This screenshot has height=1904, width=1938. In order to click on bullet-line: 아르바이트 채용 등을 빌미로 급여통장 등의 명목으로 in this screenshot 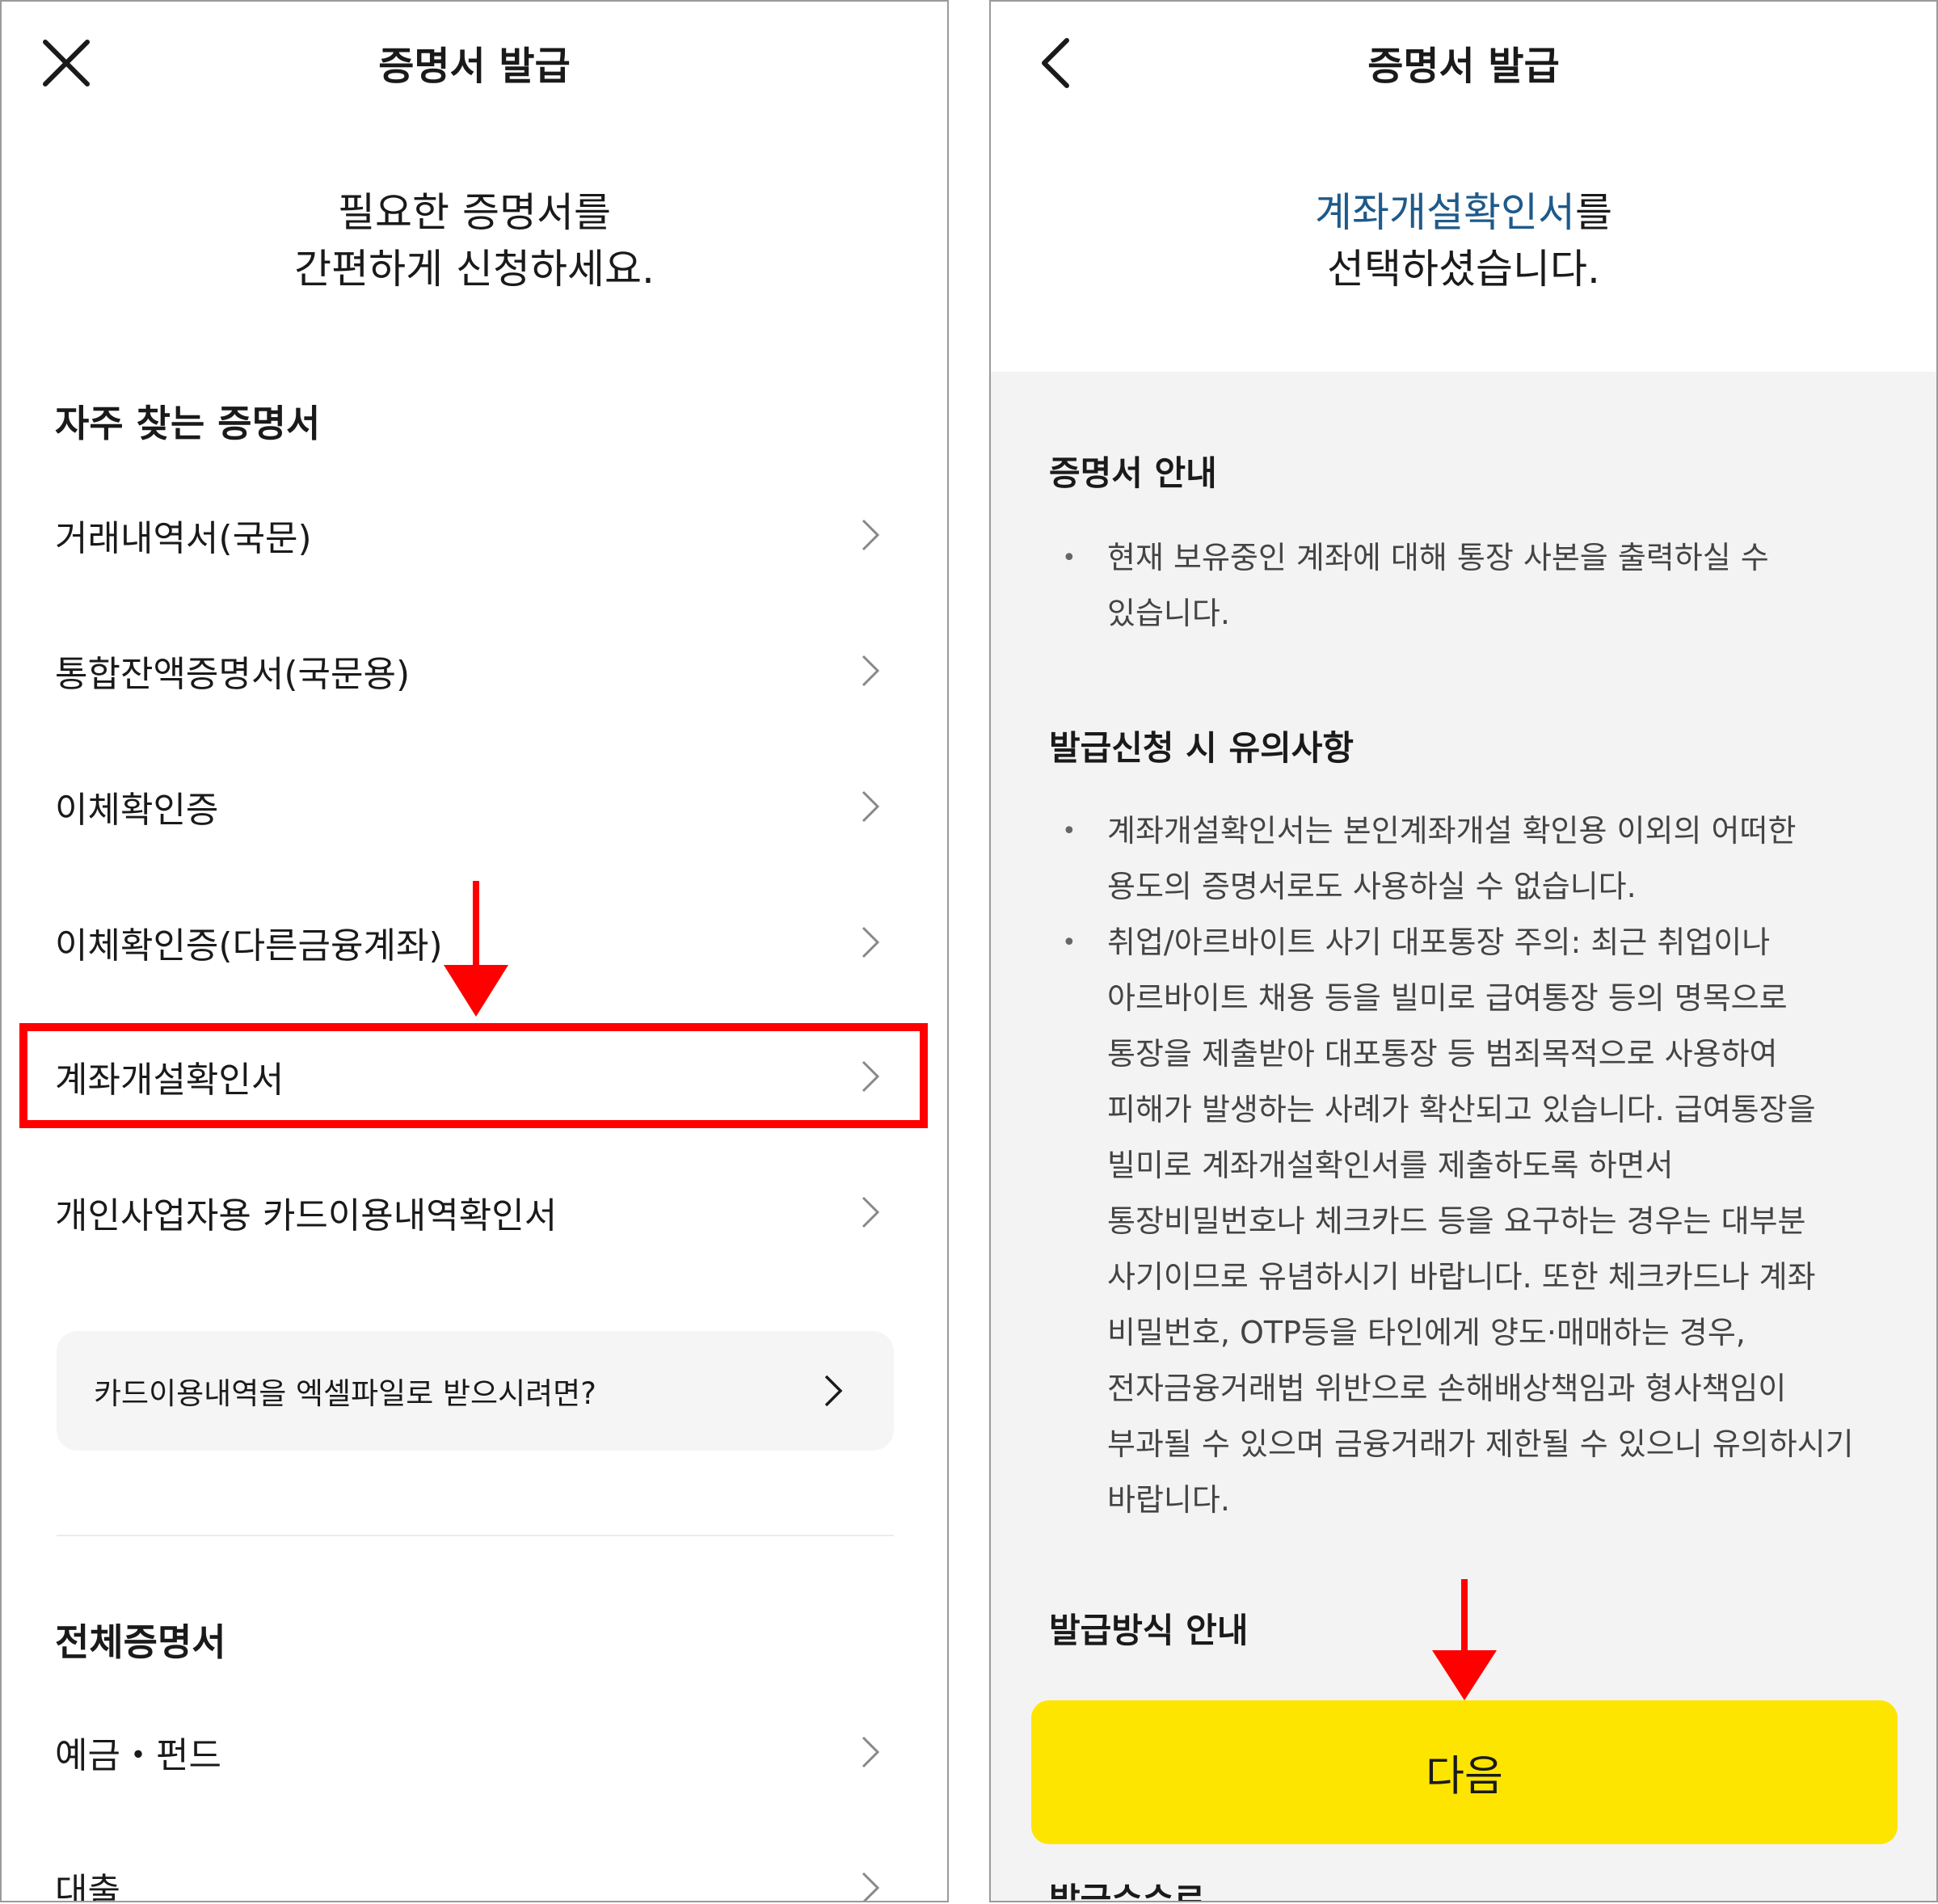, I will do `click(1447, 998)`.